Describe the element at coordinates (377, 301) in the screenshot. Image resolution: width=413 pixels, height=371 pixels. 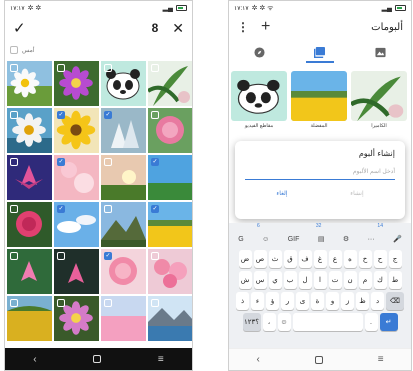
I see `key: د` at that location.